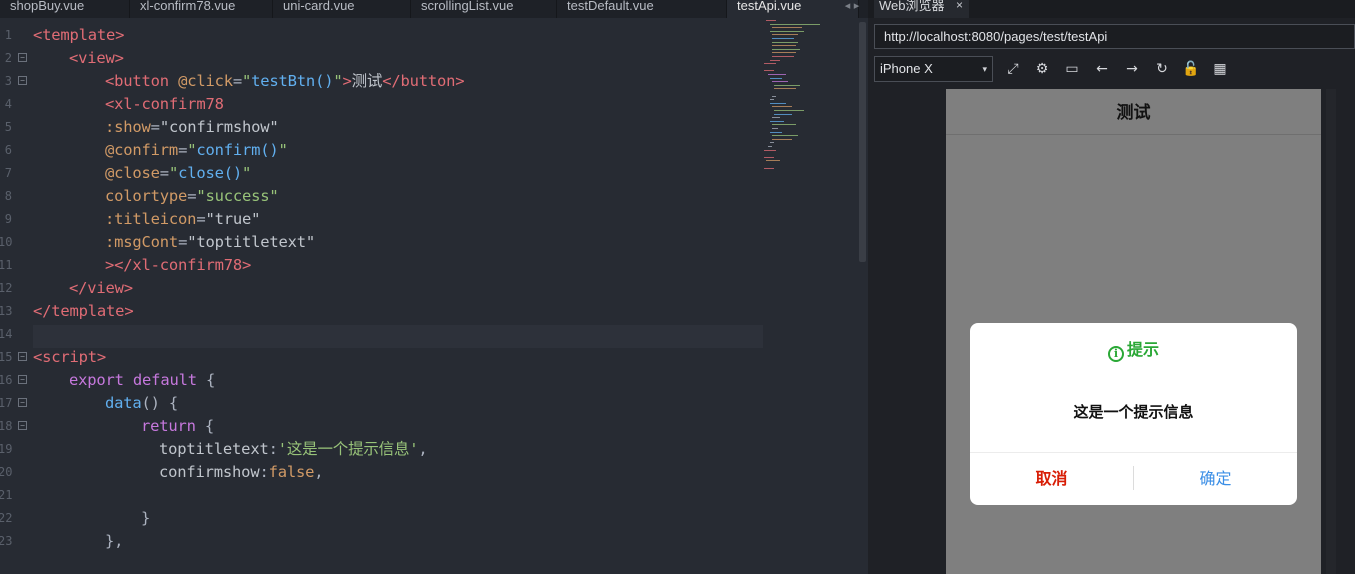 This screenshot has width=1355, height=574. What do you see at coordinates (398, 405) in the screenshot?
I see `code-line: data() {` at bounding box center [398, 405].